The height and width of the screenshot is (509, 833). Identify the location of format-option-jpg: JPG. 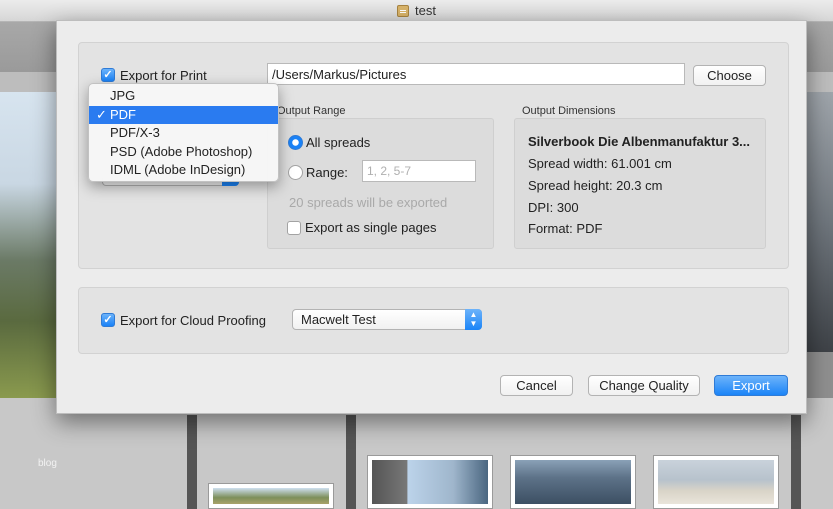
(183, 96).